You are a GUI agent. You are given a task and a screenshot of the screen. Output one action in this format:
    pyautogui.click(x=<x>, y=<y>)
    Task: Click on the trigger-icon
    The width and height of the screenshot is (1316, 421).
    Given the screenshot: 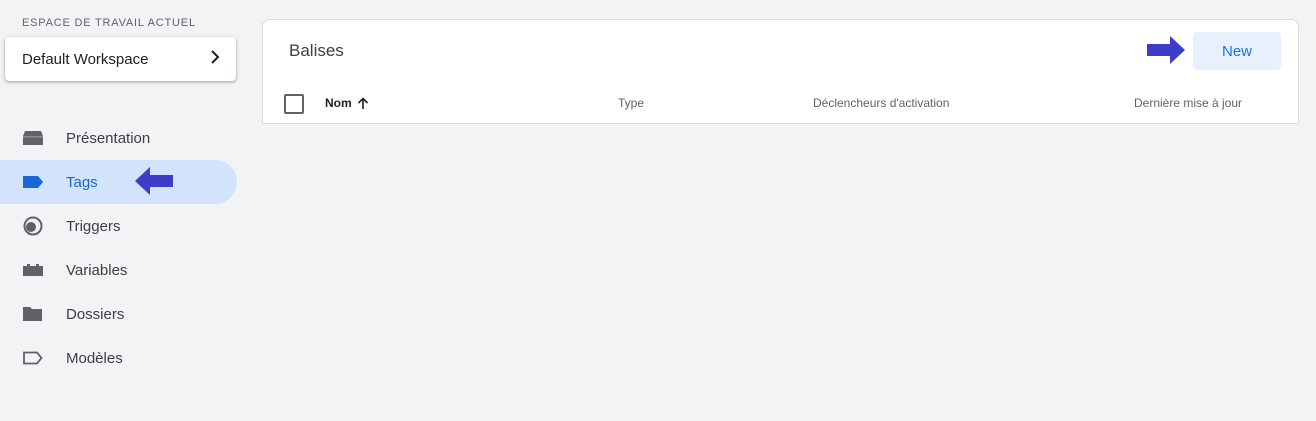 What is the action you would take?
    pyautogui.click(x=33, y=226)
    